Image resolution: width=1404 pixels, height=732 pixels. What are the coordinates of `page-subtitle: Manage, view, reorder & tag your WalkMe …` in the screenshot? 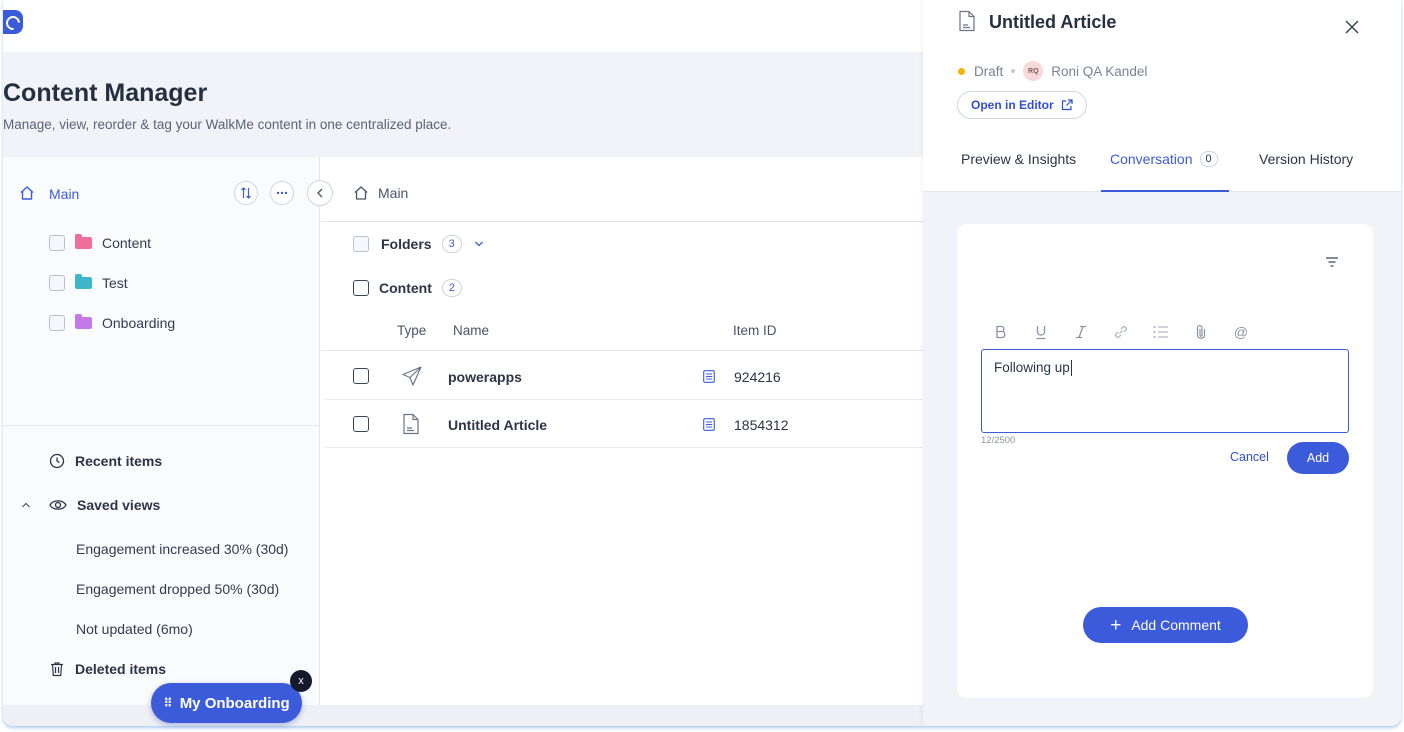 It's located at (227, 124).